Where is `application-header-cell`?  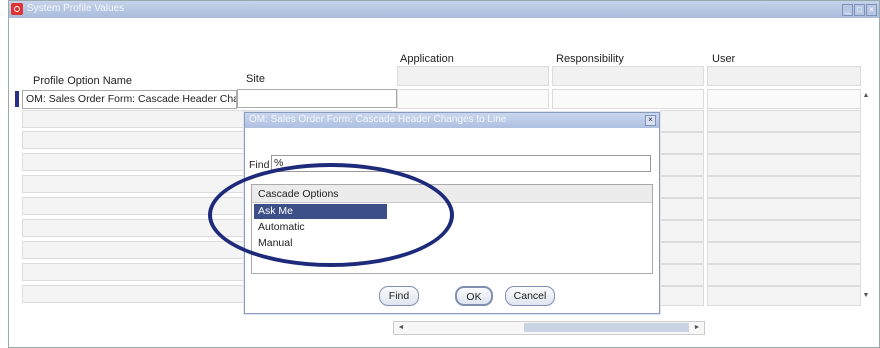
application-header-cell is located at coordinates (473, 76).